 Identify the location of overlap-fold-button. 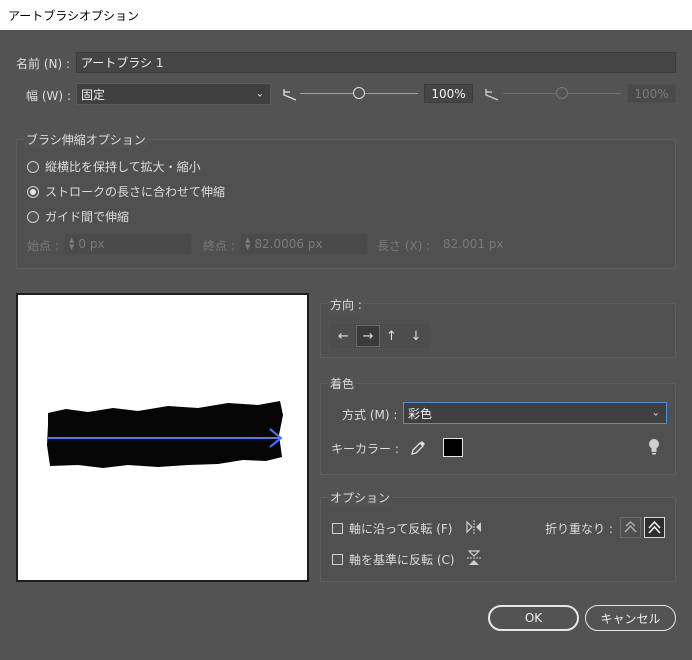
(630, 527).